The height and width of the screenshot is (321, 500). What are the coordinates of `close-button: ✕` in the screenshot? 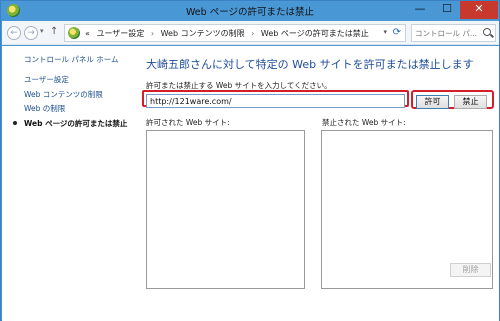 It's located at (479, 10).